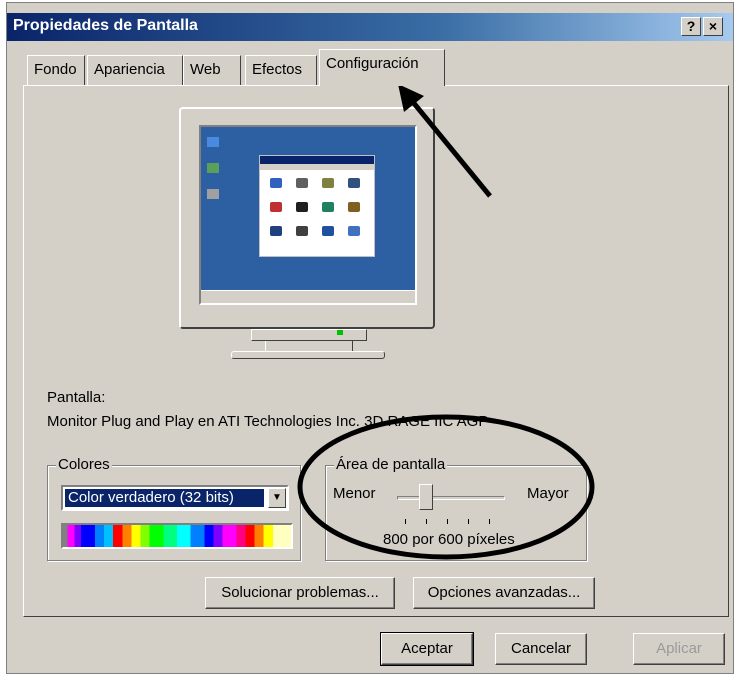 The height and width of the screenshot is (677, 738). I want to click on color-depth-select: Color verdadero (32 bits) ▼, so click(175, 498).